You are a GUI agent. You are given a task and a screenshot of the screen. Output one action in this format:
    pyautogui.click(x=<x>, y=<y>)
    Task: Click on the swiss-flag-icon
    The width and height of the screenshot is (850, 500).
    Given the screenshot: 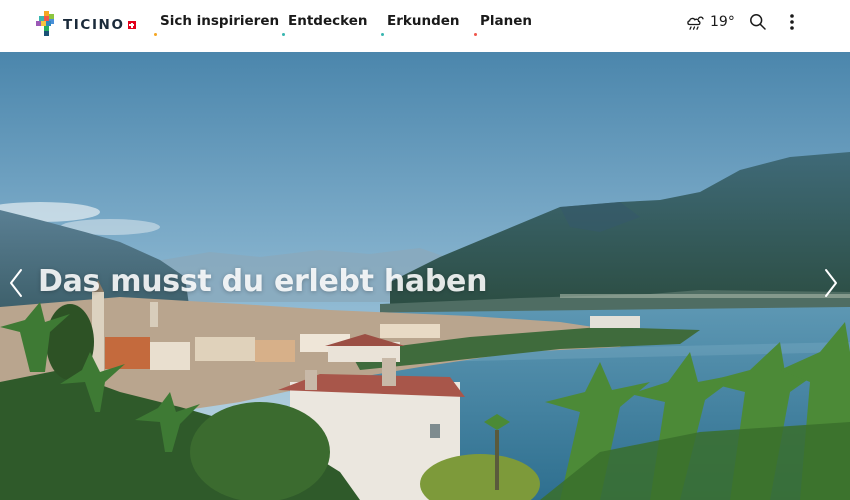 What is the action you would take?
    pyautogui.click(x=131, y=25)
    